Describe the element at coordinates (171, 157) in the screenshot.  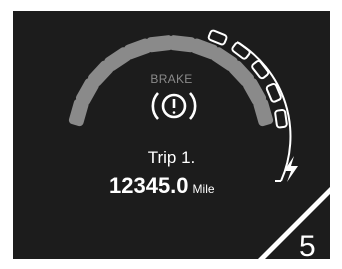
I see `trip-label: Trip 1.` at that location.